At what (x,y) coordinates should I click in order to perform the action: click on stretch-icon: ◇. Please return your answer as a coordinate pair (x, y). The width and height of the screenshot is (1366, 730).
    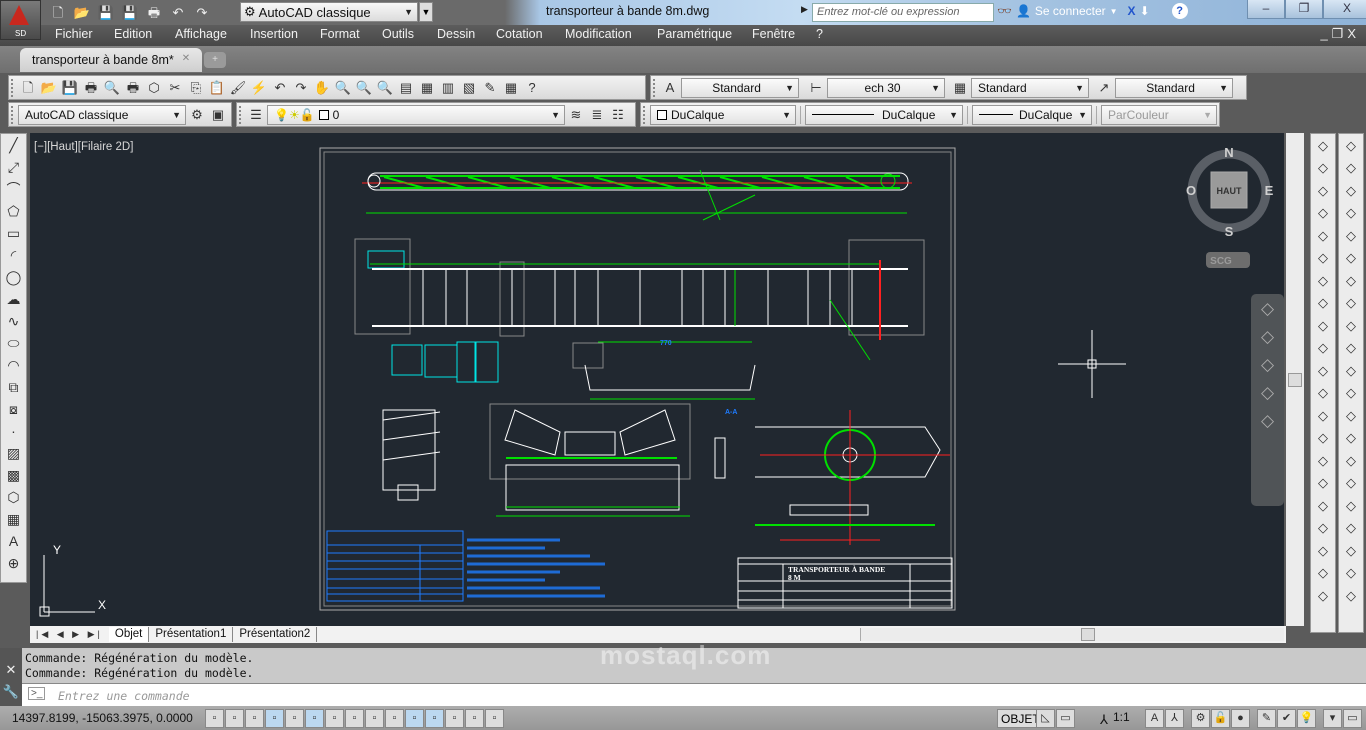
    Looking at the image, I should click on (1323, 325).